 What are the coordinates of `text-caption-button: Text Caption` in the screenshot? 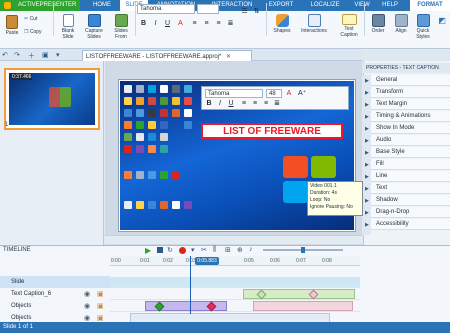 It's located at (349, 26).